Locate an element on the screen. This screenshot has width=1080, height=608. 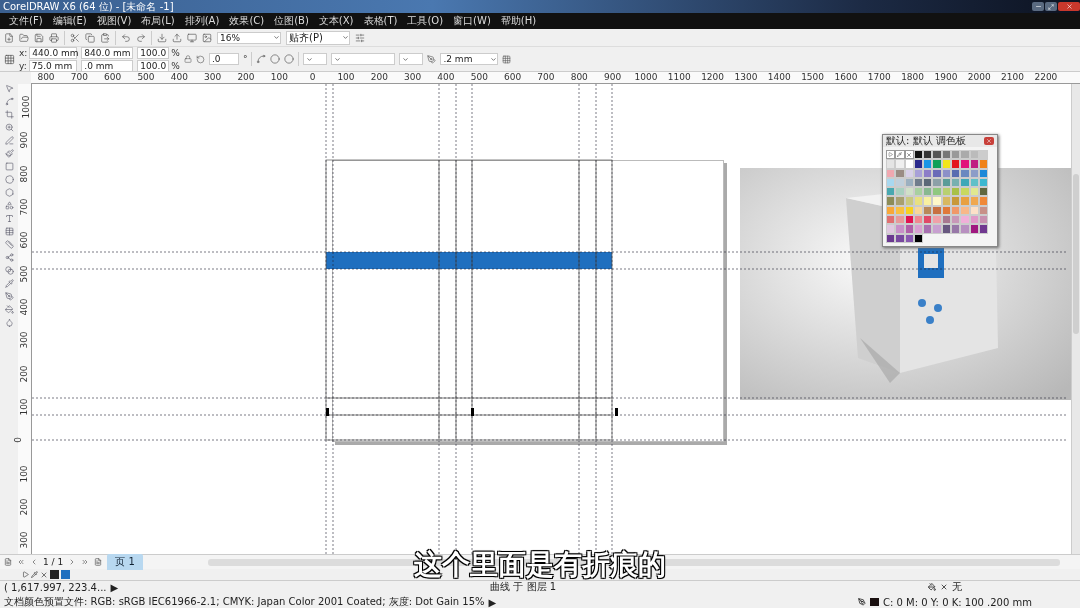
menu-item: 工具(O) is located at coordinates (425, 21).